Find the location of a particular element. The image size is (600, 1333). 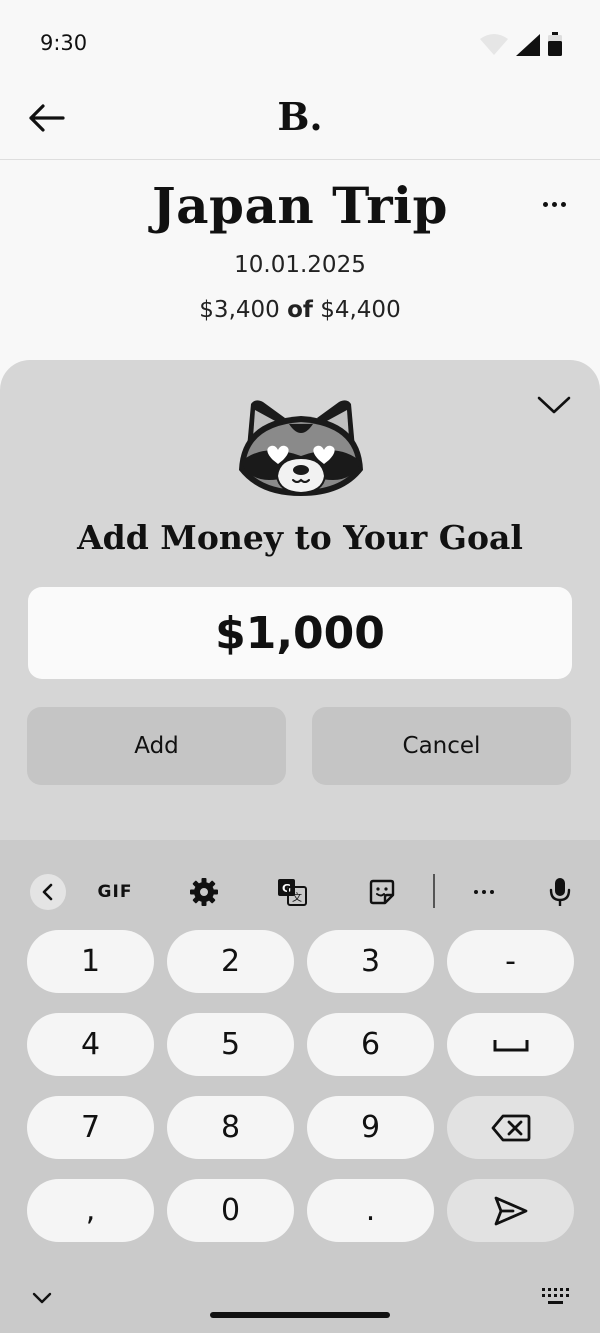

goal-progress: $3,400 of $4,400 is located at coordinates (300, 310).